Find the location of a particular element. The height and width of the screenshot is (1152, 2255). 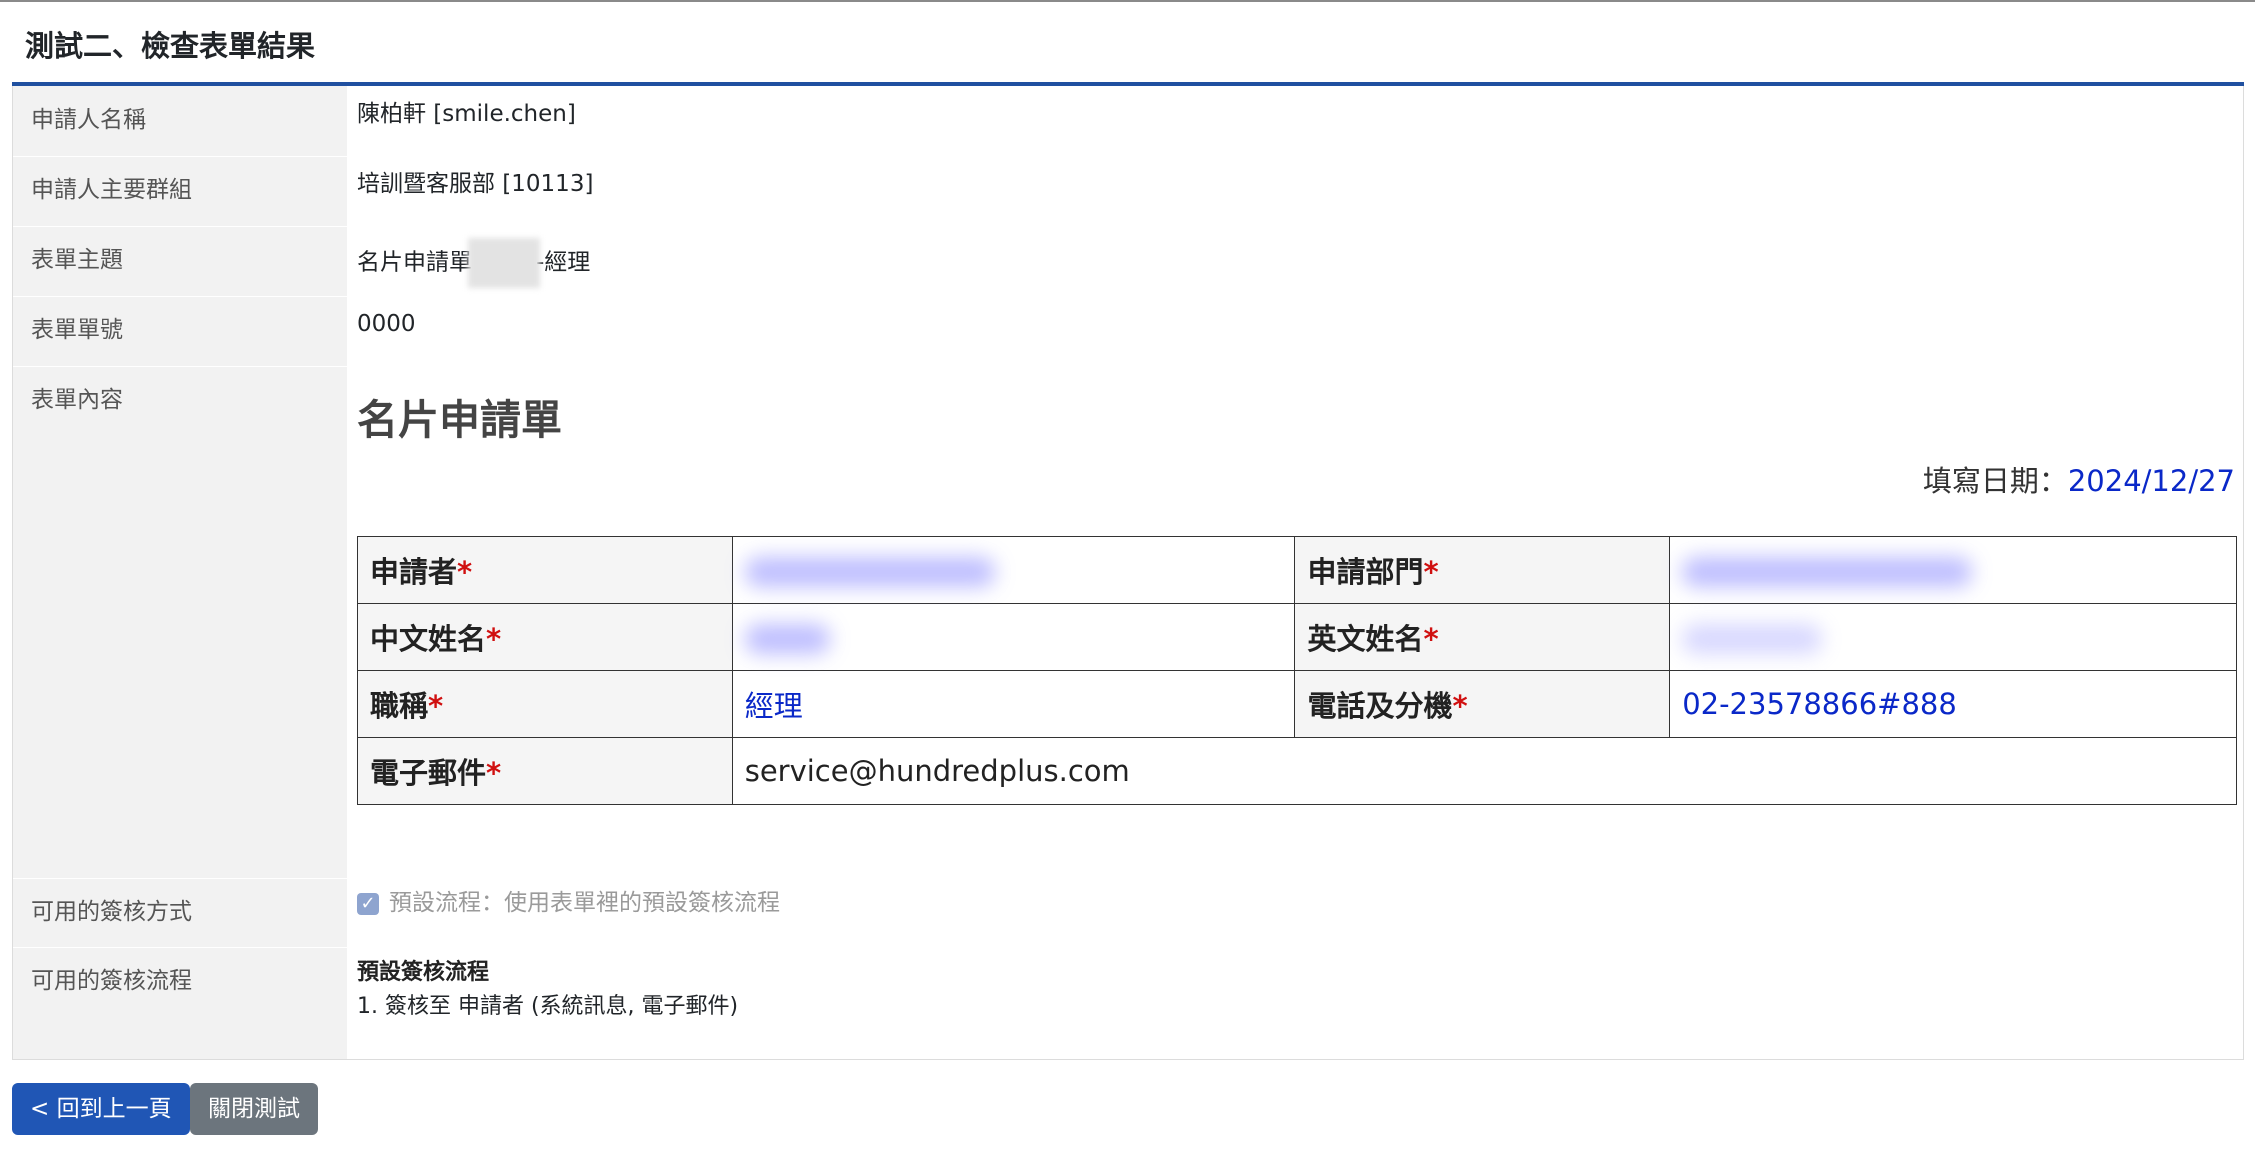

sign-flow-step: 1. 簽核至 申請者 (系統訊息, 電子郵件) is located at coordinates (548, 1006).